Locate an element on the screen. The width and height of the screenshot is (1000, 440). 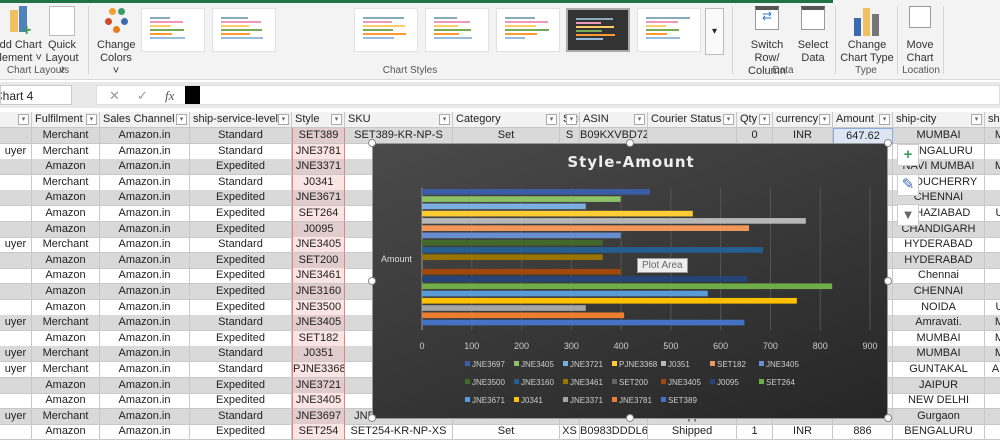
table-cell: JAIPUR is located at coordinates (939, 385).